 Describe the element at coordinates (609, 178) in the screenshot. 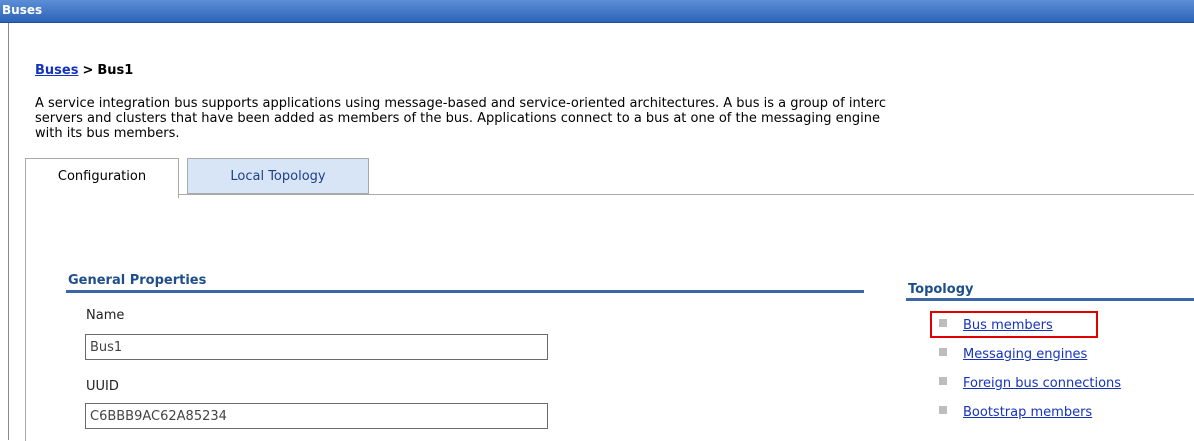

I see `tab-strip: Configuration Local Topology` at that location.